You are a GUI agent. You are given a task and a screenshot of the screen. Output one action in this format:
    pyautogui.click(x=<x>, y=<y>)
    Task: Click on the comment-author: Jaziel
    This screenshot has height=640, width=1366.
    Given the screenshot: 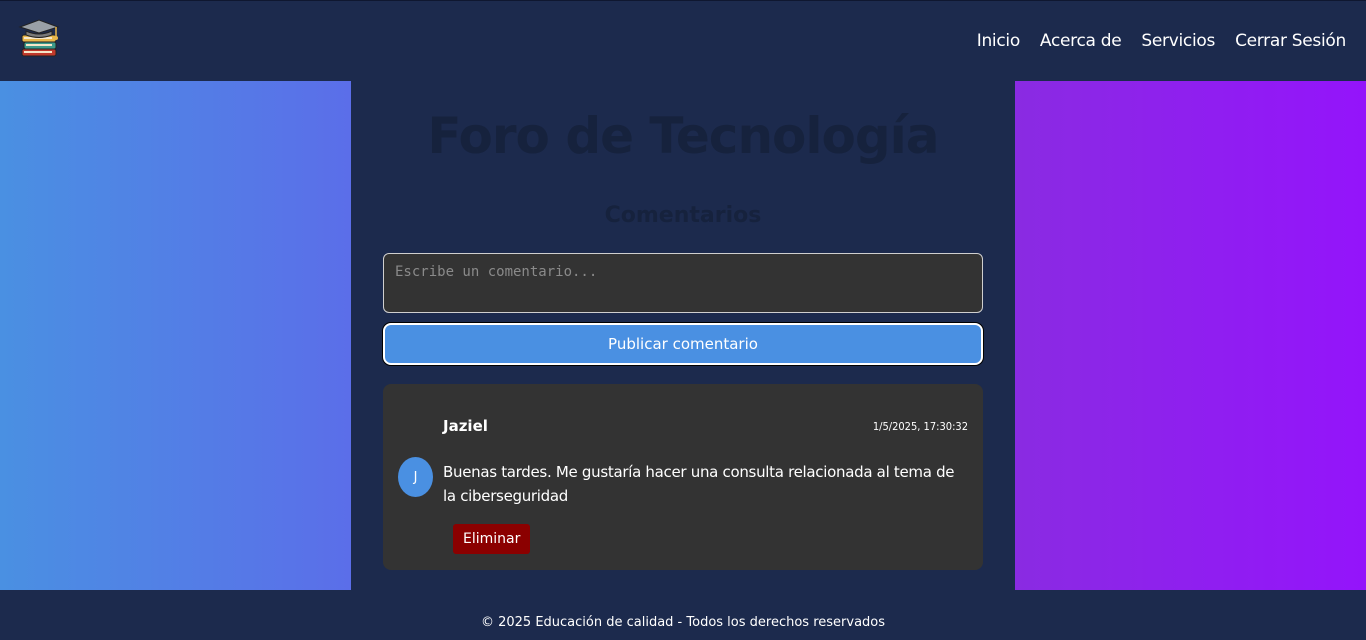 What is the action you would take?
    pyautogui.click(x=465, y=426)
    